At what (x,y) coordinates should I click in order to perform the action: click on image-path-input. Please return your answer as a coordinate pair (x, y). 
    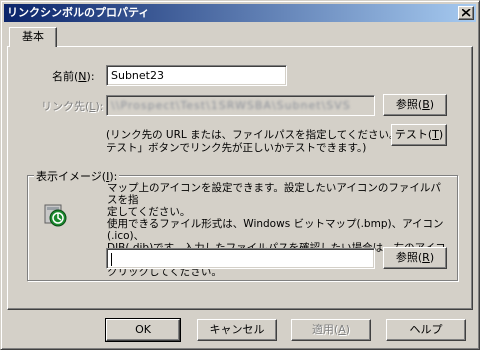
    Looking at the image, I should click on (240, 258).